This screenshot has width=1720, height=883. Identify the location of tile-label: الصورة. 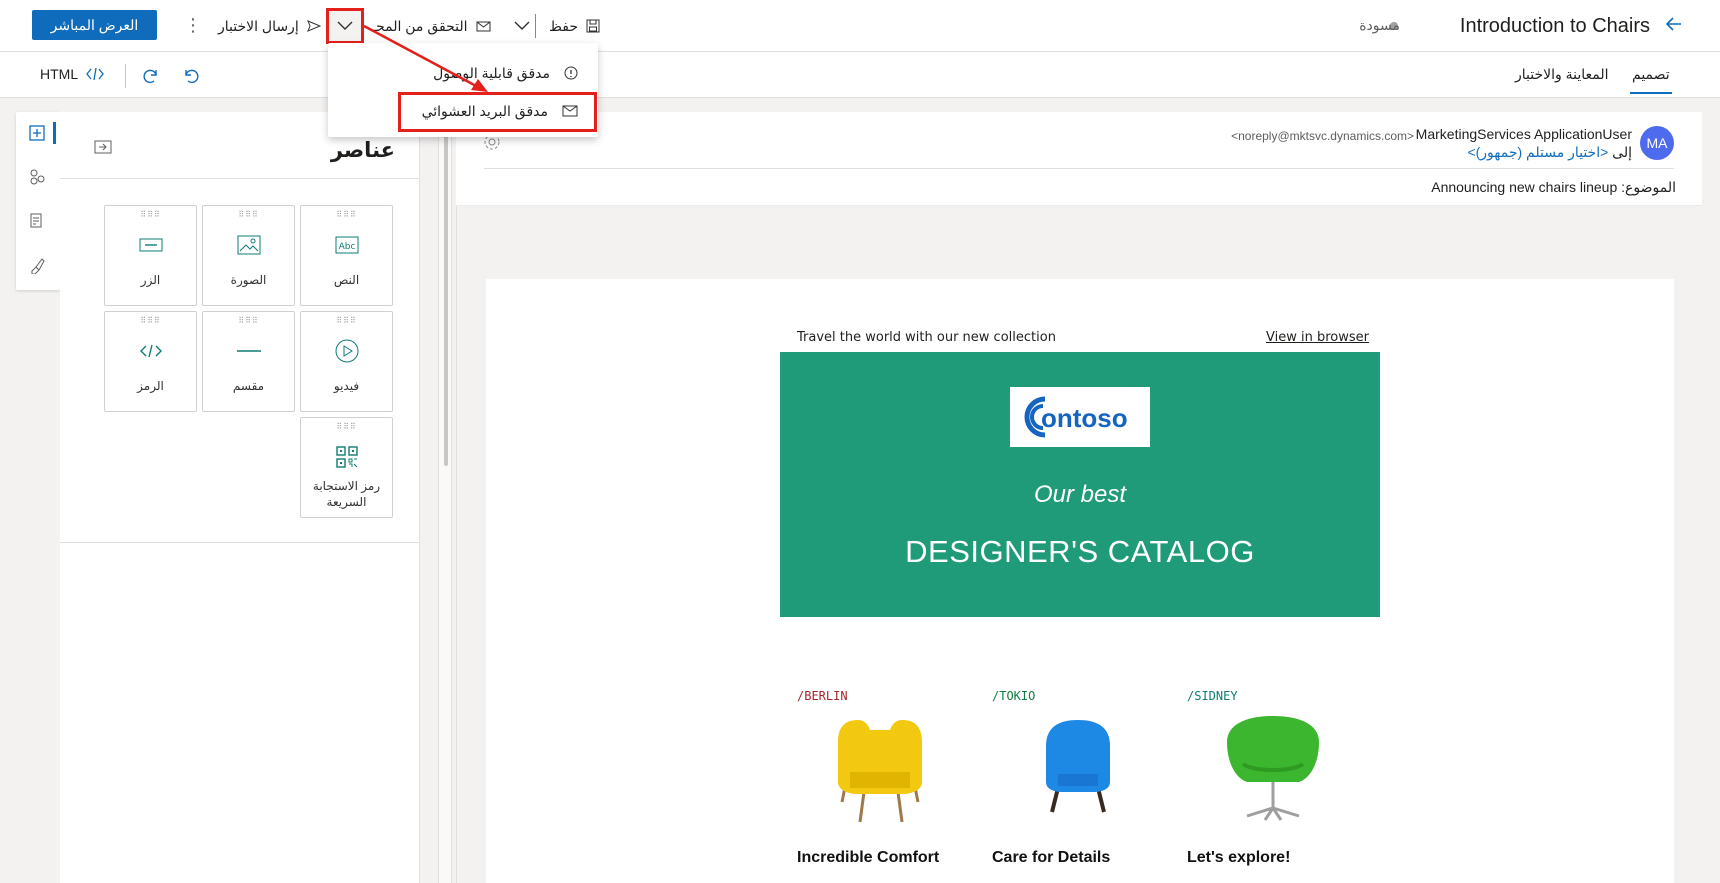
(248, 280).